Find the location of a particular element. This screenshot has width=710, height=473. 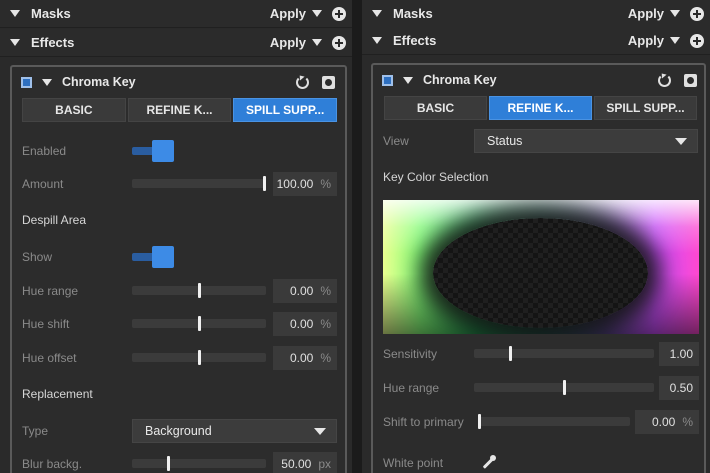

amount-slider is located at coordinates (199, 183).